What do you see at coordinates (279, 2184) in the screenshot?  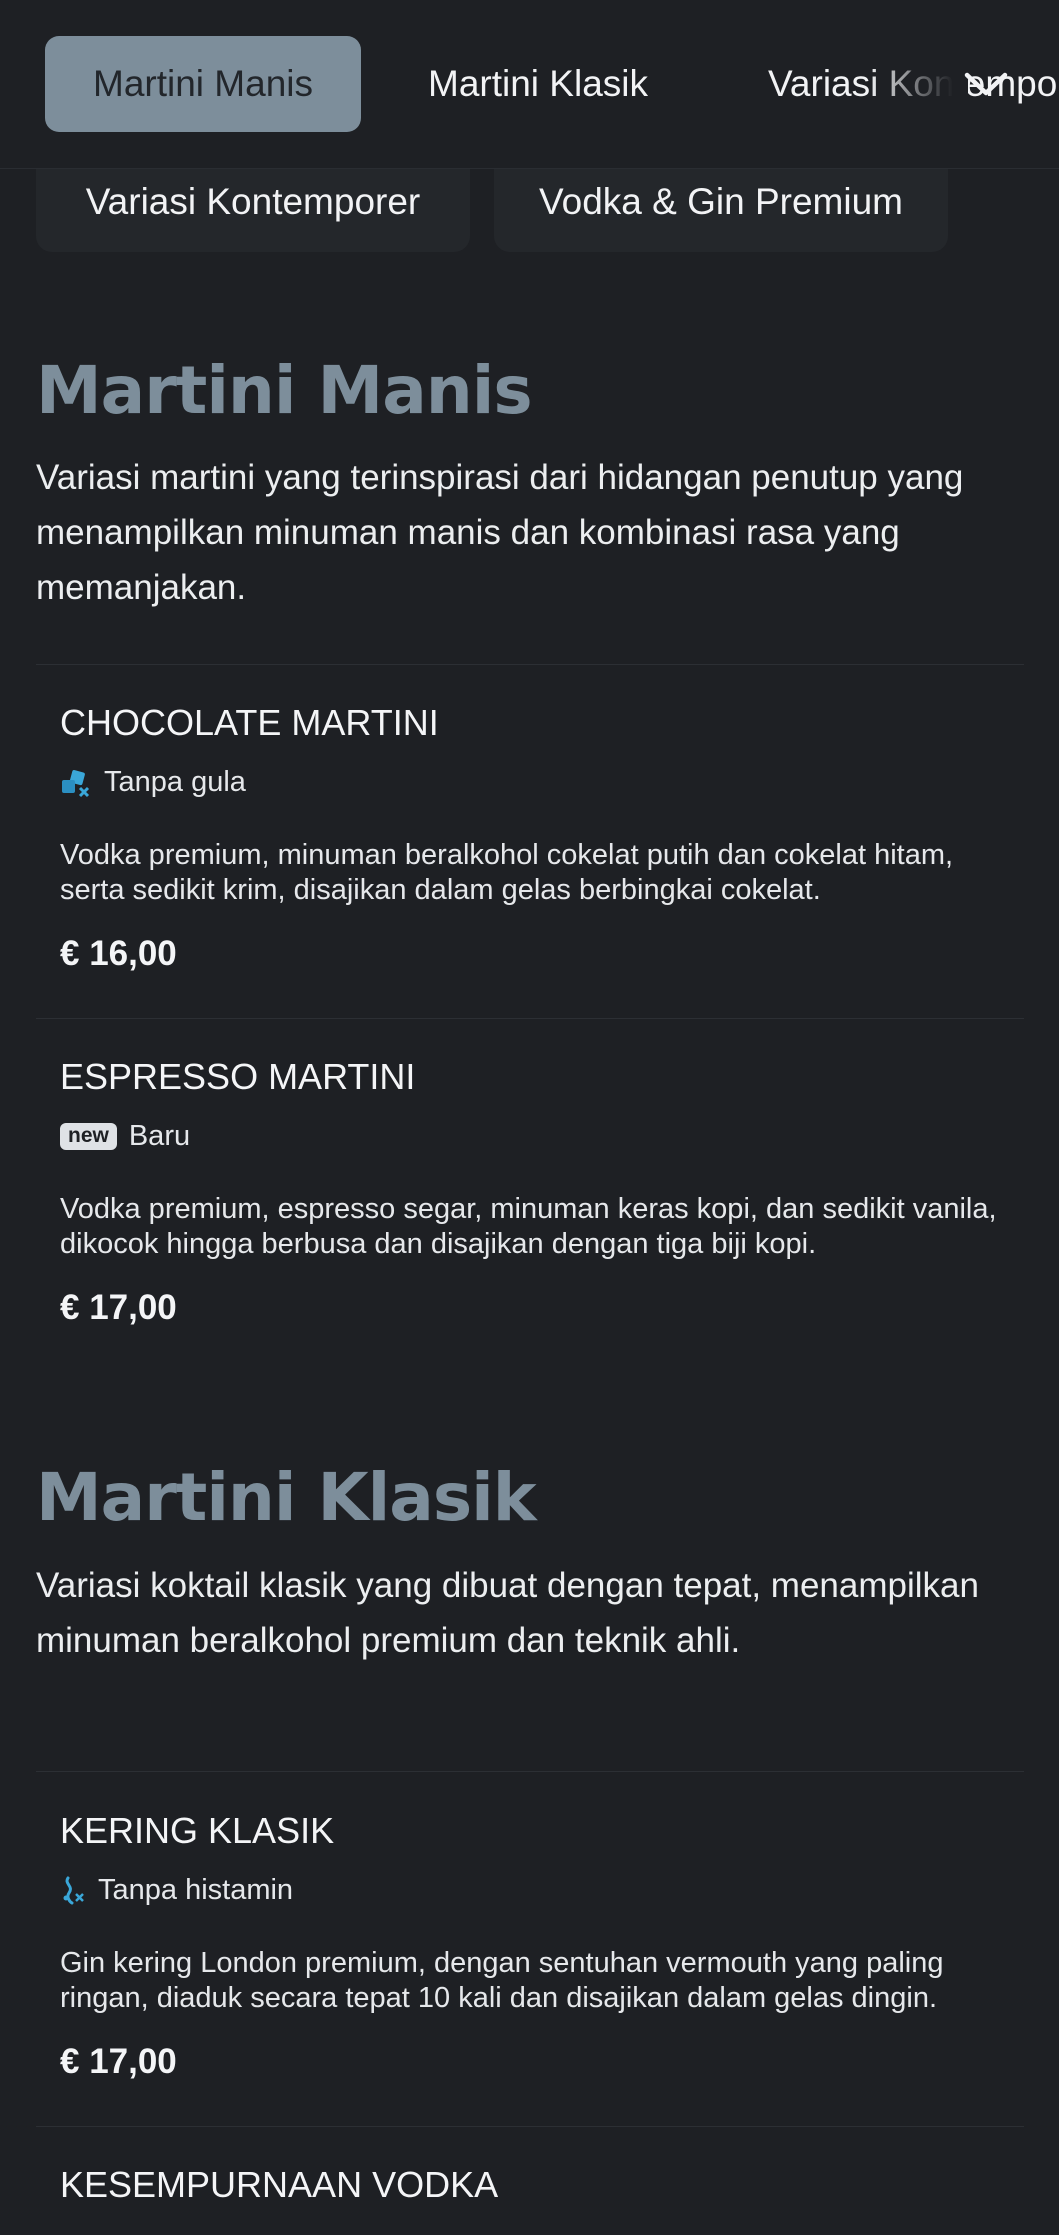 I see `item-name: KESEMPURNAAN VODKA` at bounding box center [279, 2184].